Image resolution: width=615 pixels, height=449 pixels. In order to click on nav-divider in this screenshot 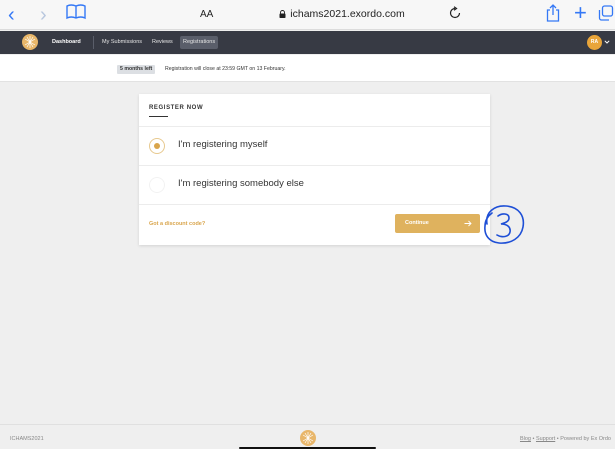, I will do `click(93, 42)`.